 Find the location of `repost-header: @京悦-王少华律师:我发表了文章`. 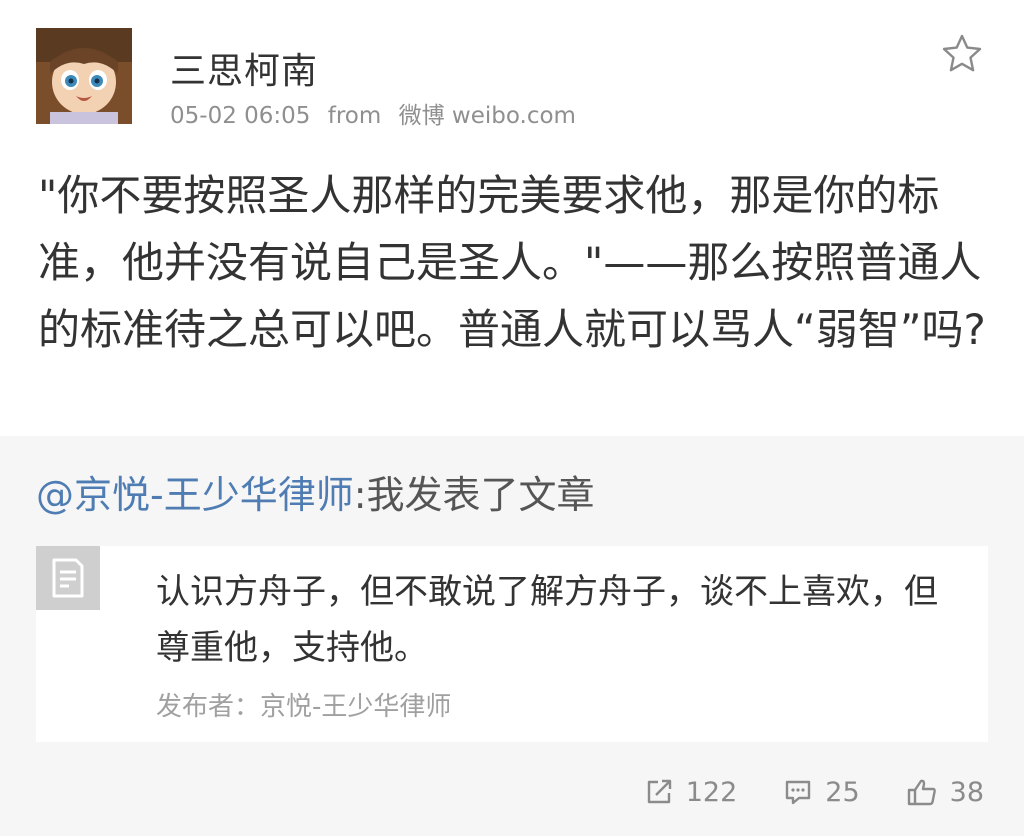

repost-header: @京悦-王少华律师:我发表了文章 is located at coordinates (315, 491).